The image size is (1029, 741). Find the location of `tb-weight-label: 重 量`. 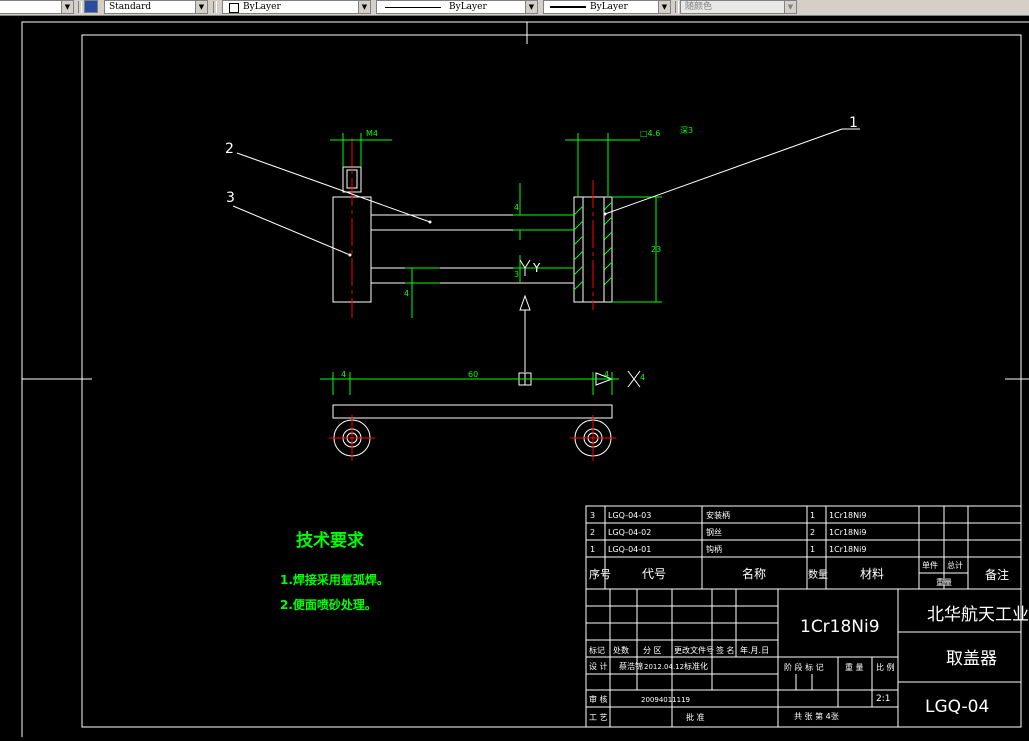

tb-weight-label: 重 量 is located at coordinates (854, 667).